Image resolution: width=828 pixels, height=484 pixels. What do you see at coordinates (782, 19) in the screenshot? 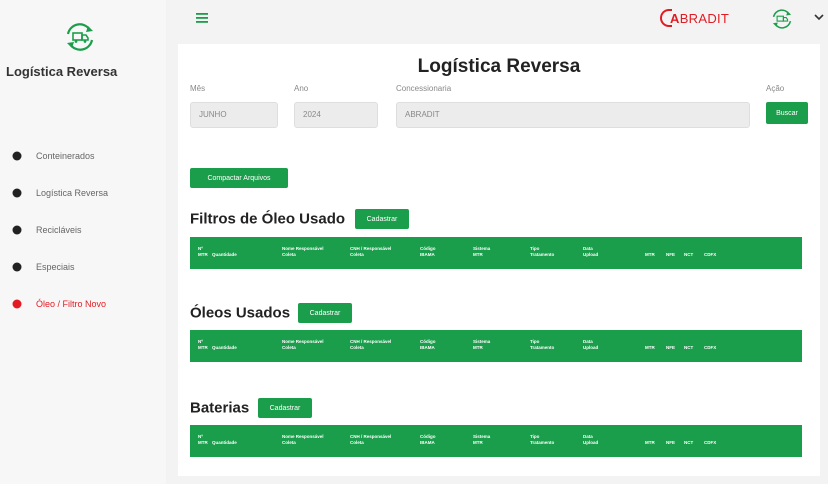
I see `recycle-truck-avatar-icon` at bounding box center [782, 19].